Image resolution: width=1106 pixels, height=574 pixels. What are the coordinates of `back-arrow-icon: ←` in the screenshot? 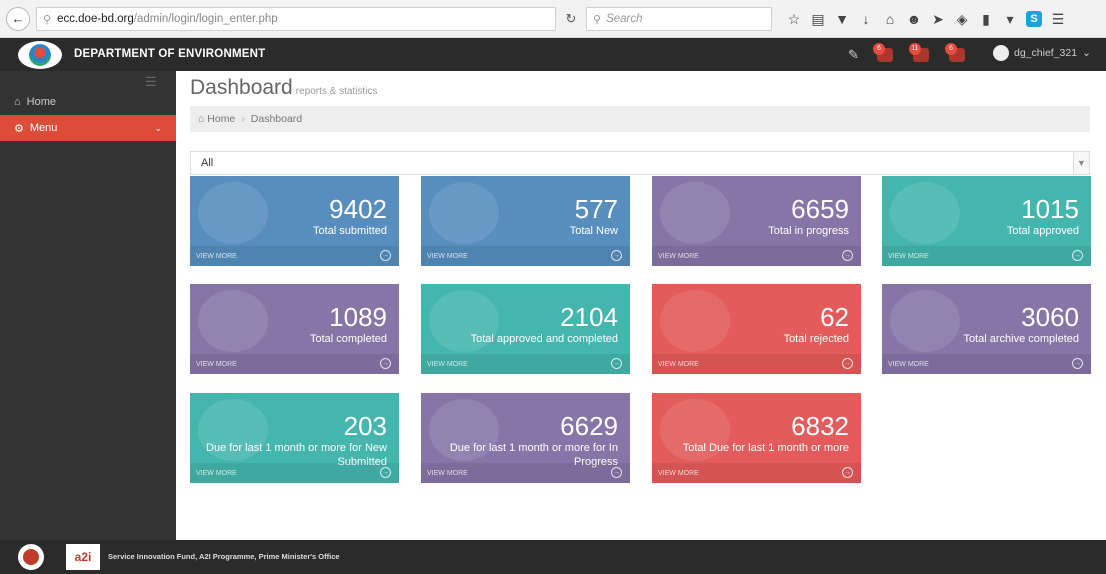 It's located at (18, 18).